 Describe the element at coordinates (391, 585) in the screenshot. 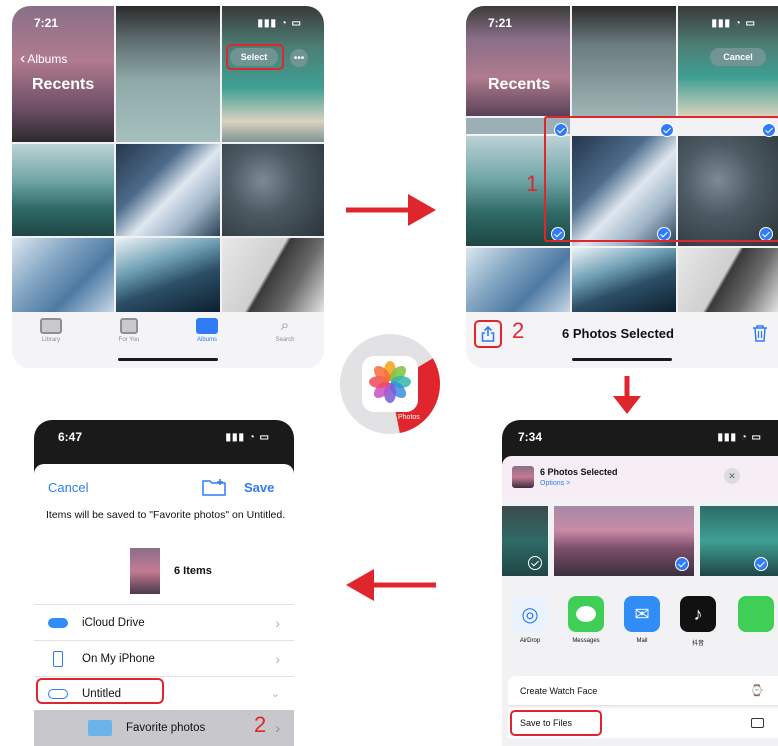

I see `arrow-left-icon` at that location.